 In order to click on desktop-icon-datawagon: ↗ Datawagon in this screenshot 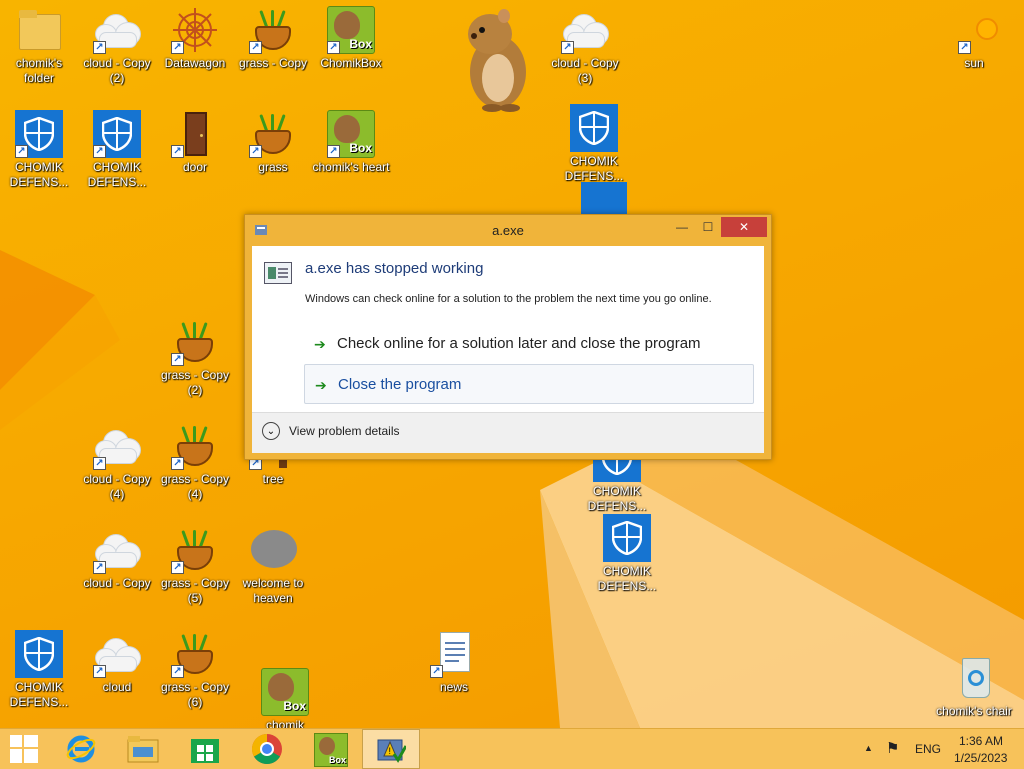, I will do `click(195, 38)`.